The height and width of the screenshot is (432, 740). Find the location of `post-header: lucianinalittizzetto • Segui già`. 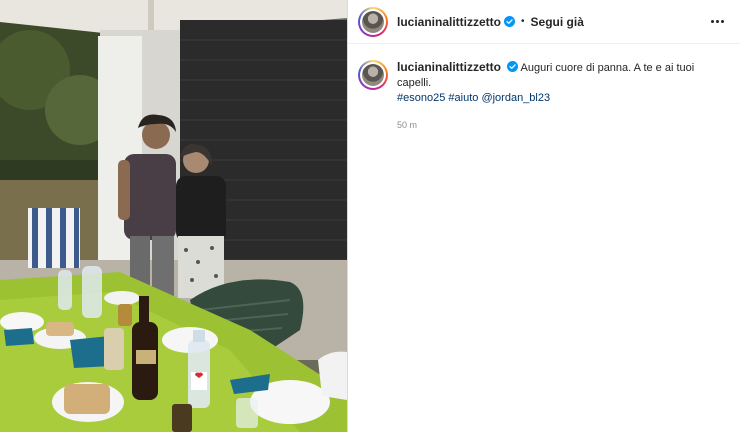

post-header: lucianinalittizzetto • Segui già is located at coordinates (544, 22).